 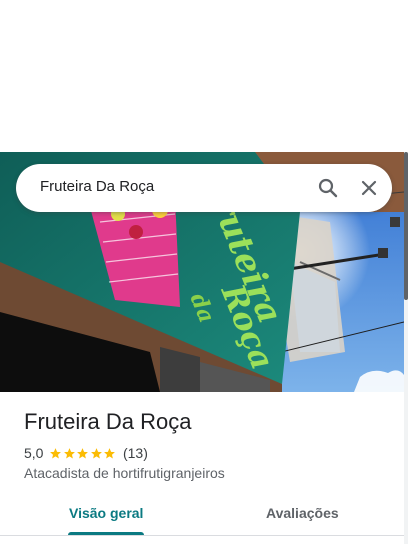 What do you see at coordinates (302, 513) in the screenshot?
I see `tab-reviews: Avaliações` at bounding box center [302, 513].